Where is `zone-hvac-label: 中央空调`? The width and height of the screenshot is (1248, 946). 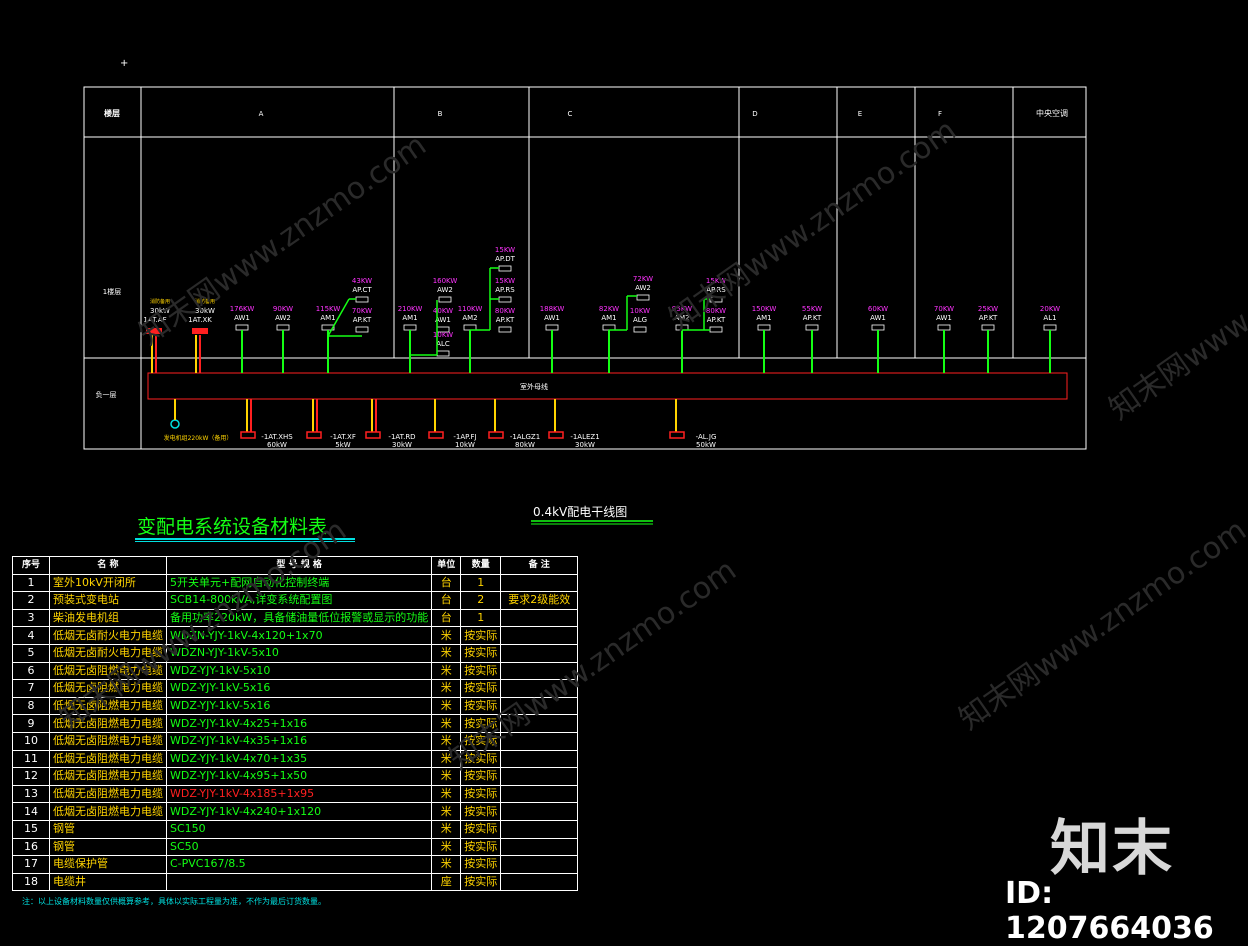
zone-hvac-label: 中央空调 is located at coordinates (1052, 113).